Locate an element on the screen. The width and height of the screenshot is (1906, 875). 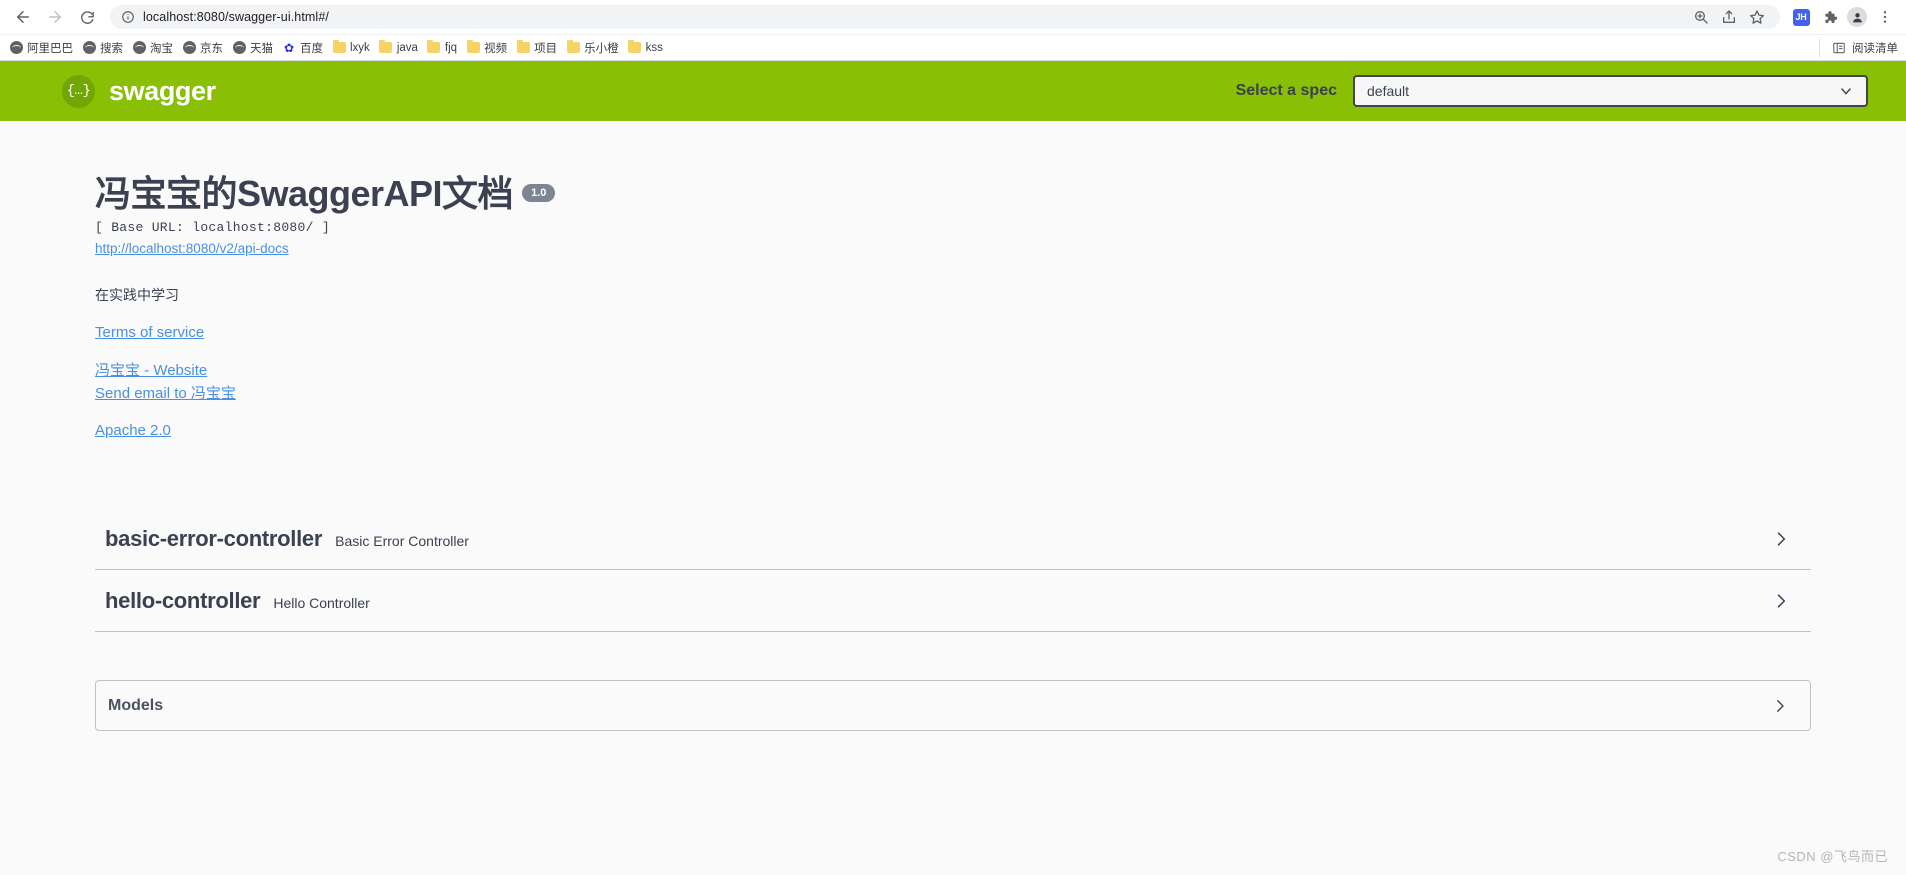
csdn-watermark: CSDN @飞鸟而已 is located at coordinates (1832, 856).